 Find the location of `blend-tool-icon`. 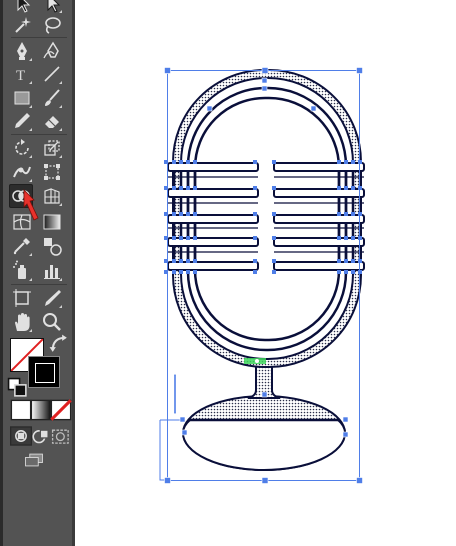

blend-tool-icon is located at coordinates (52, 246).